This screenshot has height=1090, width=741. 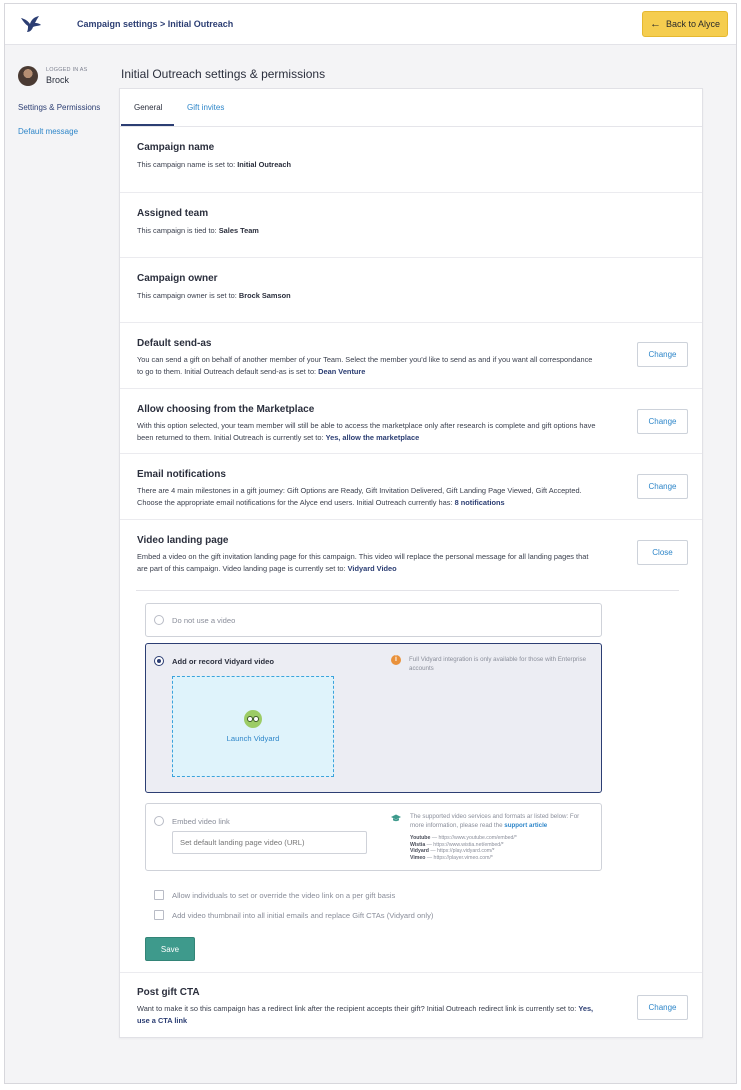 I want to click on email-notifications-value: 8 notifications, so click(x=479, y=502).